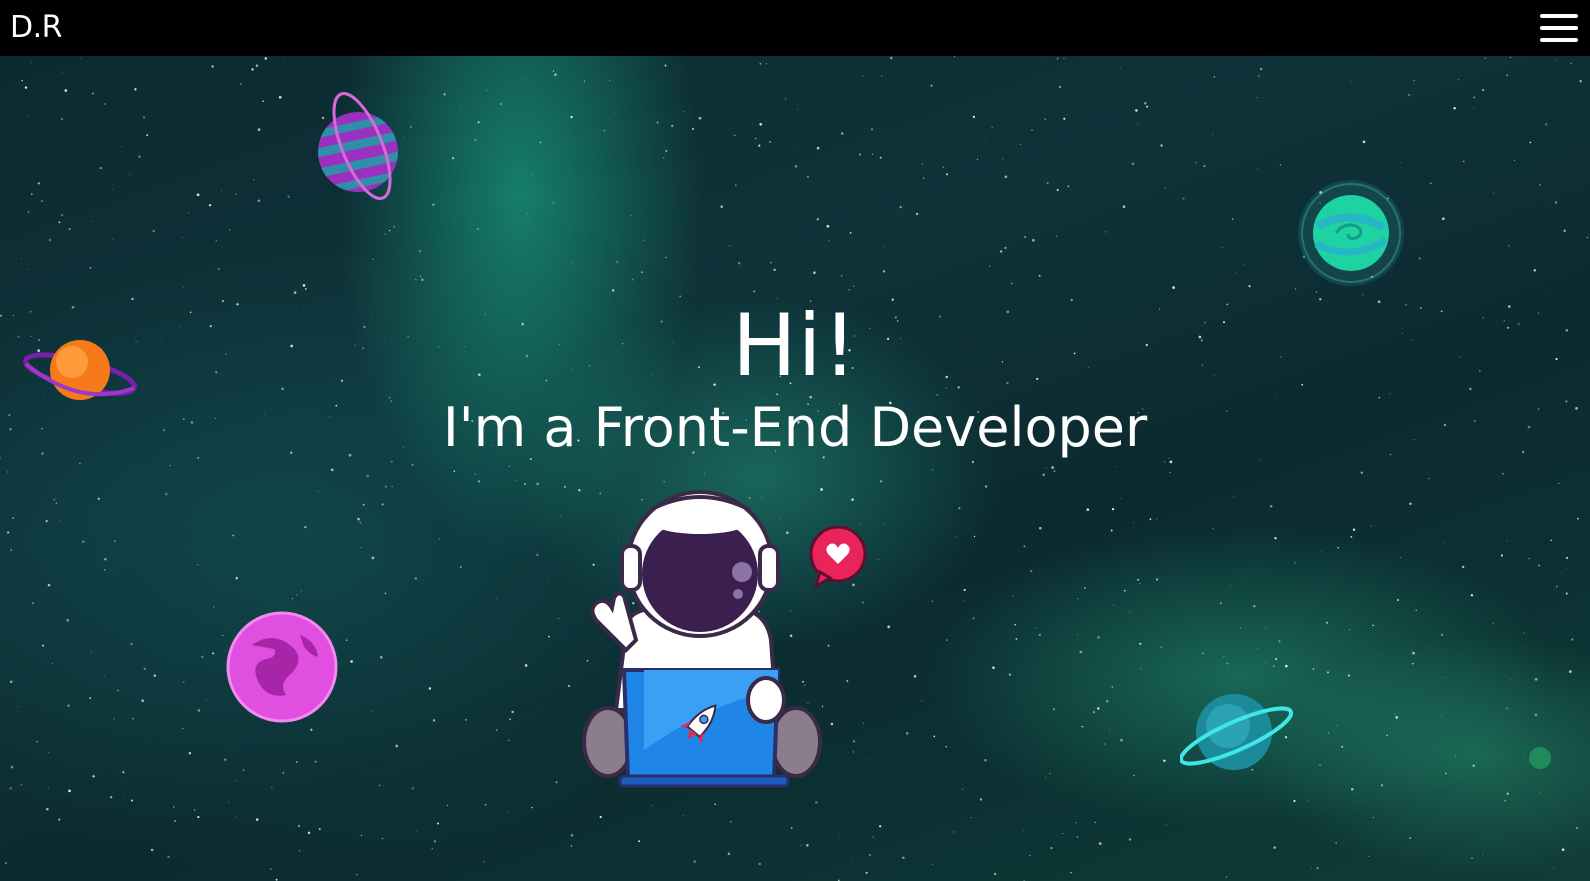  Describe the element at coordinates (1237, 732) in the screenshot. I see `teal-ringed-planet` at that location.